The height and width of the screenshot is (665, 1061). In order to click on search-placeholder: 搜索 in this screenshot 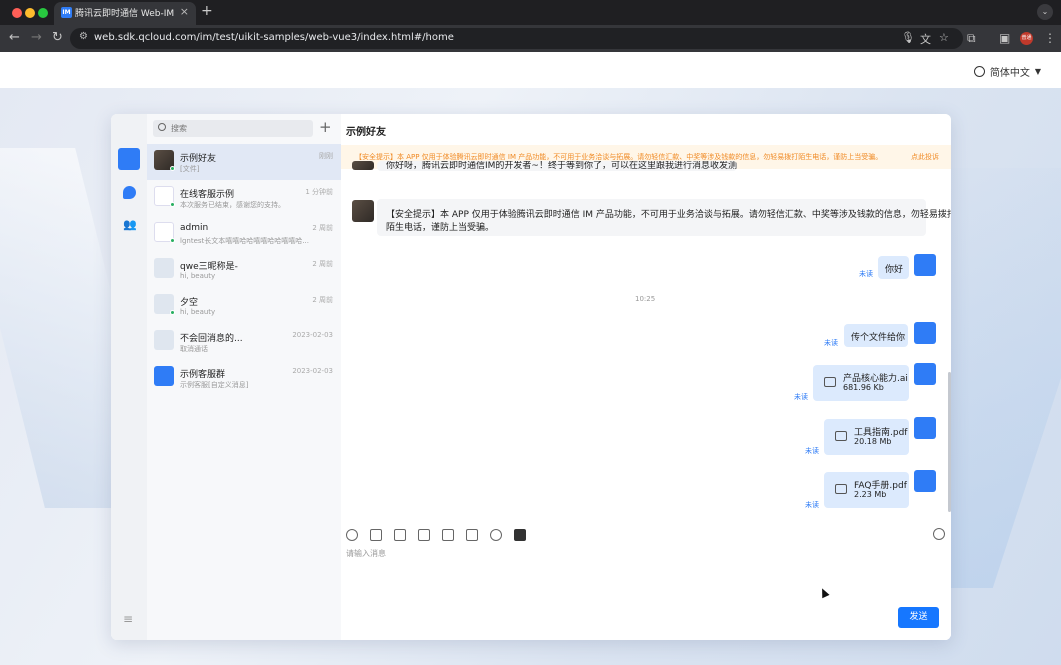, I will do `click(179, 128)`.